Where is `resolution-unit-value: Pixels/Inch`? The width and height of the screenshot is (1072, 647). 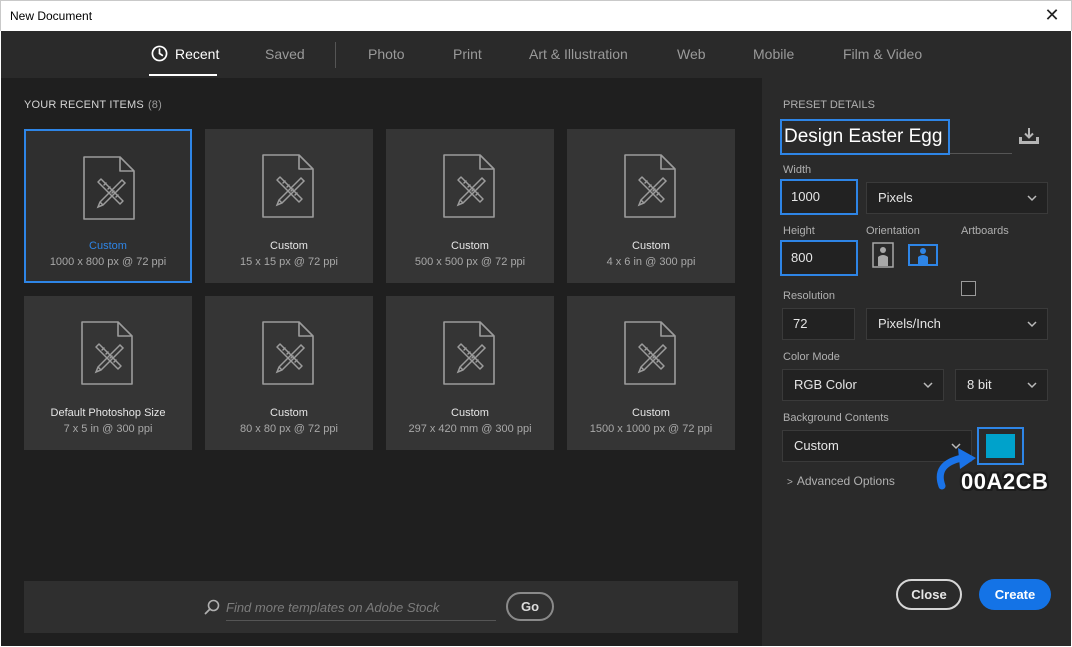
resolution-unit-value: Pixels/Inch is located at coordinates (909, 323).